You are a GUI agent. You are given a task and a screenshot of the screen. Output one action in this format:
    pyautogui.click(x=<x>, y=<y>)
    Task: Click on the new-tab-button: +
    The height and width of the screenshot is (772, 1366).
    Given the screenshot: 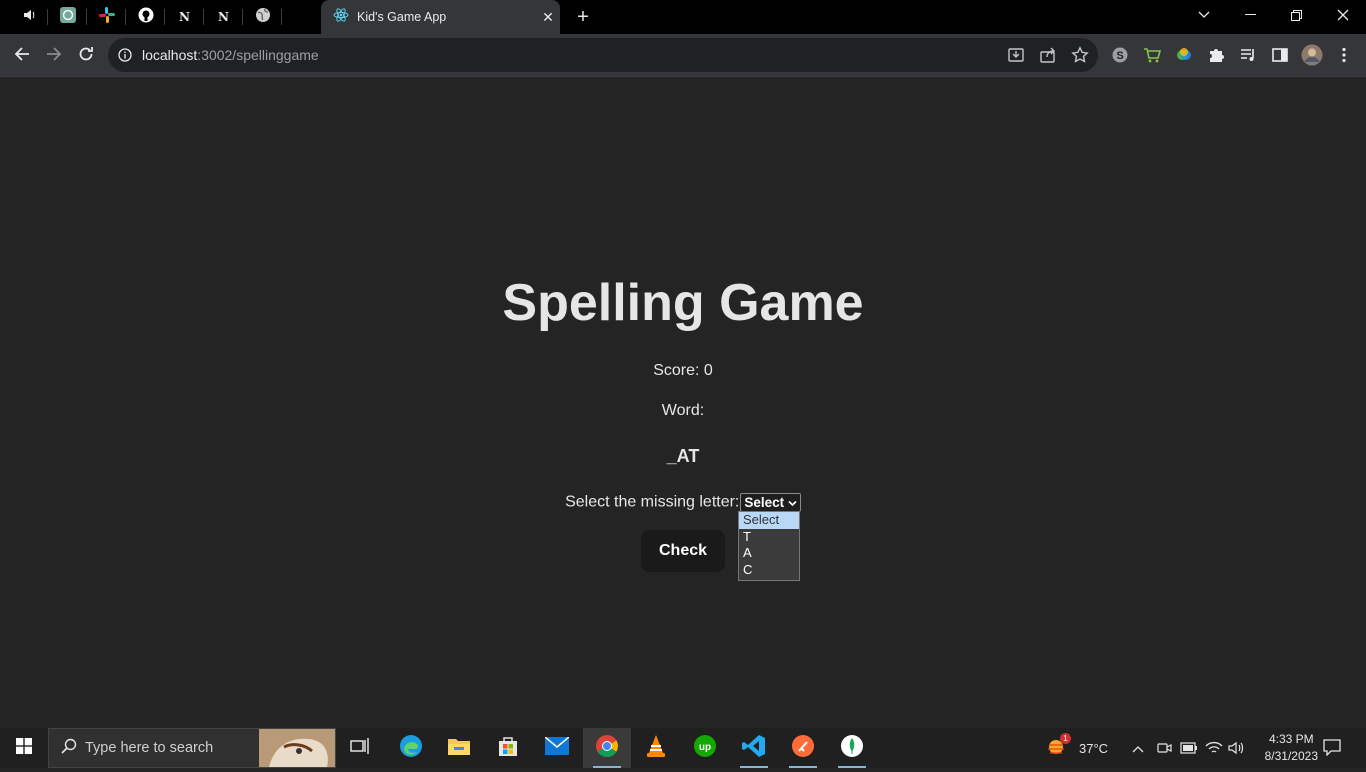 What is the action you would take?
    pyautogui.click(x=583, y=17)
    